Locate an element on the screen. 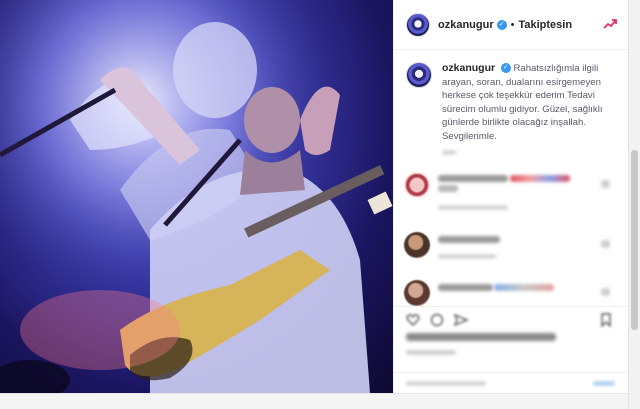 This screenshot has width=640, height=409. caption-username: ozkanugur is located at coordinates (468, 68).